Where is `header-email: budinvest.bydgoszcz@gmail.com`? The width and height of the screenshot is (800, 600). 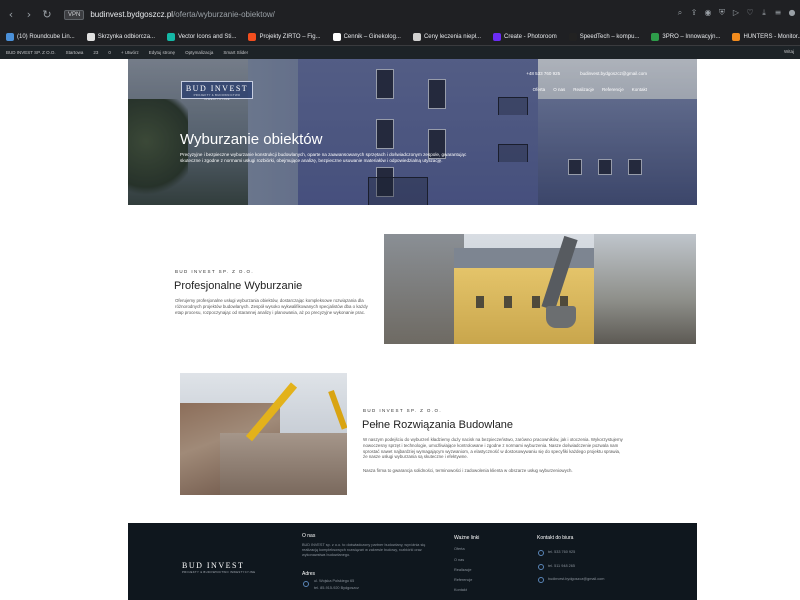
header-email: budinvest.bydgoszcz@gmail.com is located at coordinates (613, 73).